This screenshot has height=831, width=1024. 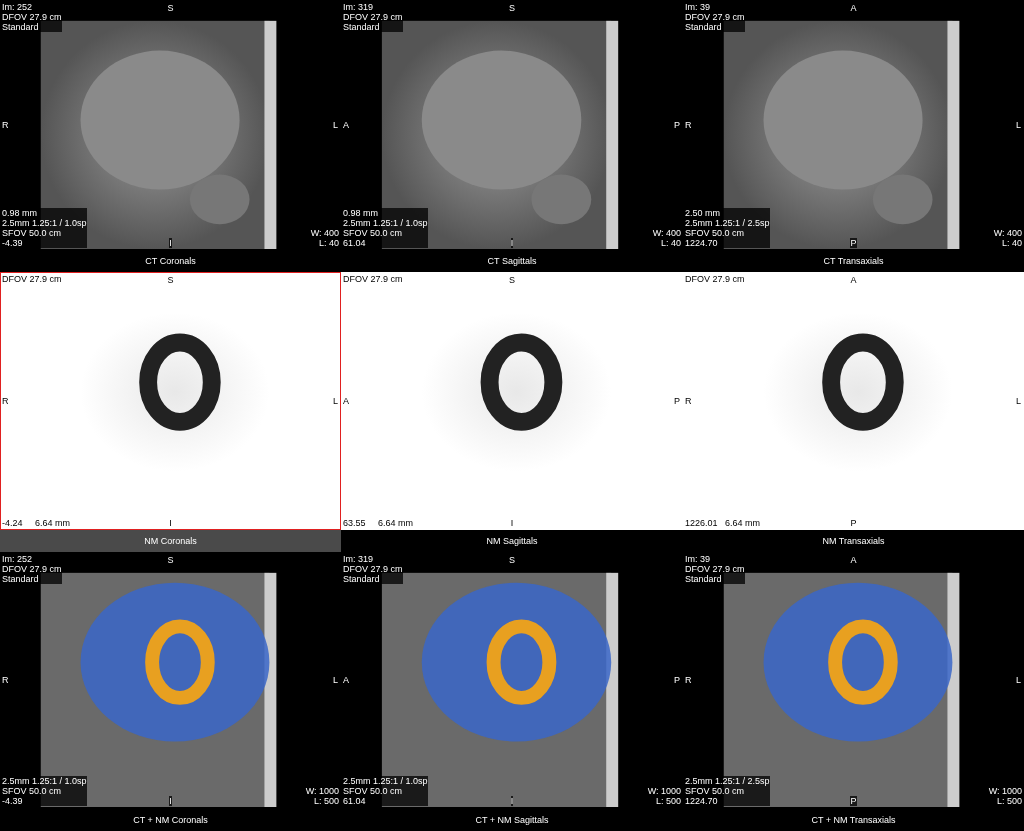 I want to click on overlay-text: -4.24 6.64 mm, so click(x=36, y=523).